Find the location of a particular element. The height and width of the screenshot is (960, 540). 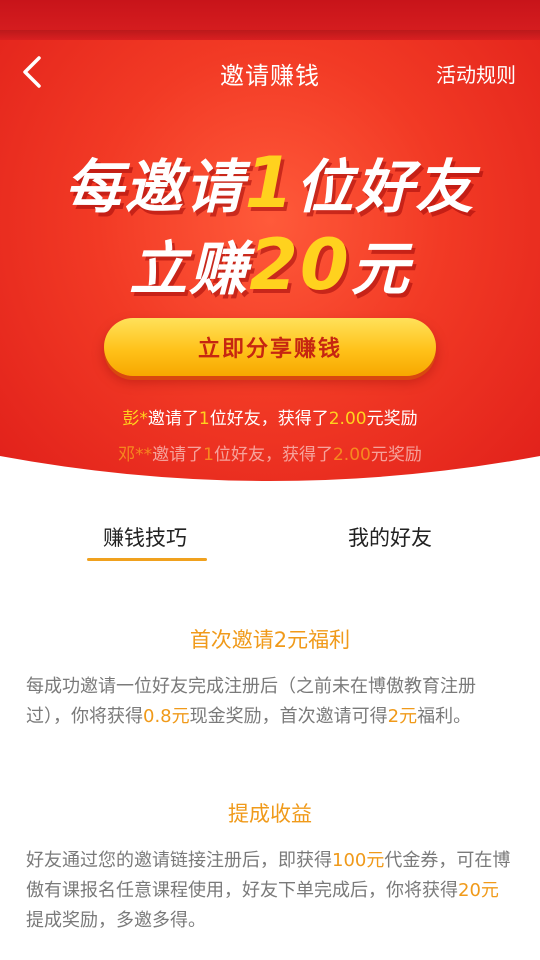

activity-rules-link: 活动规则 is located at coordinates (476, 73).